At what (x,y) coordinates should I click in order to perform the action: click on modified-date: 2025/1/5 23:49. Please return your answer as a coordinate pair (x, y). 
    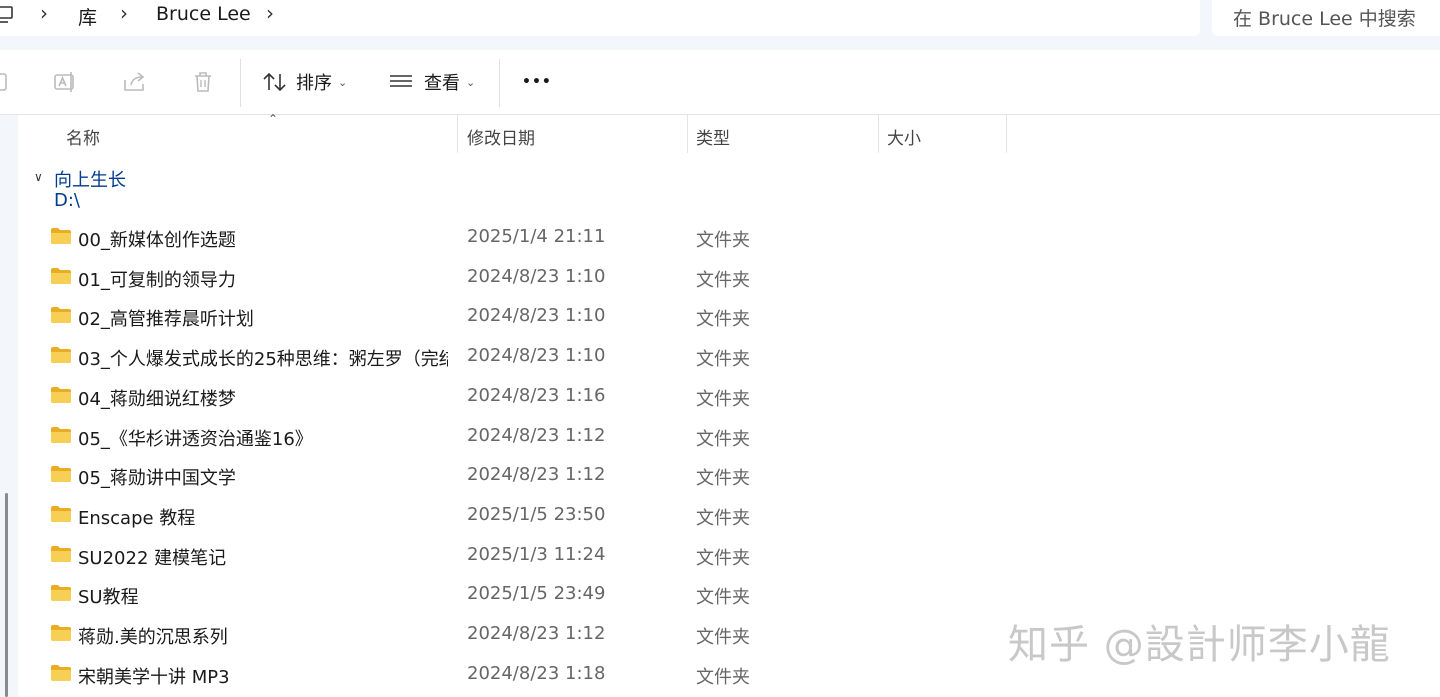
    Looking at the image, I should click on (536, 594).